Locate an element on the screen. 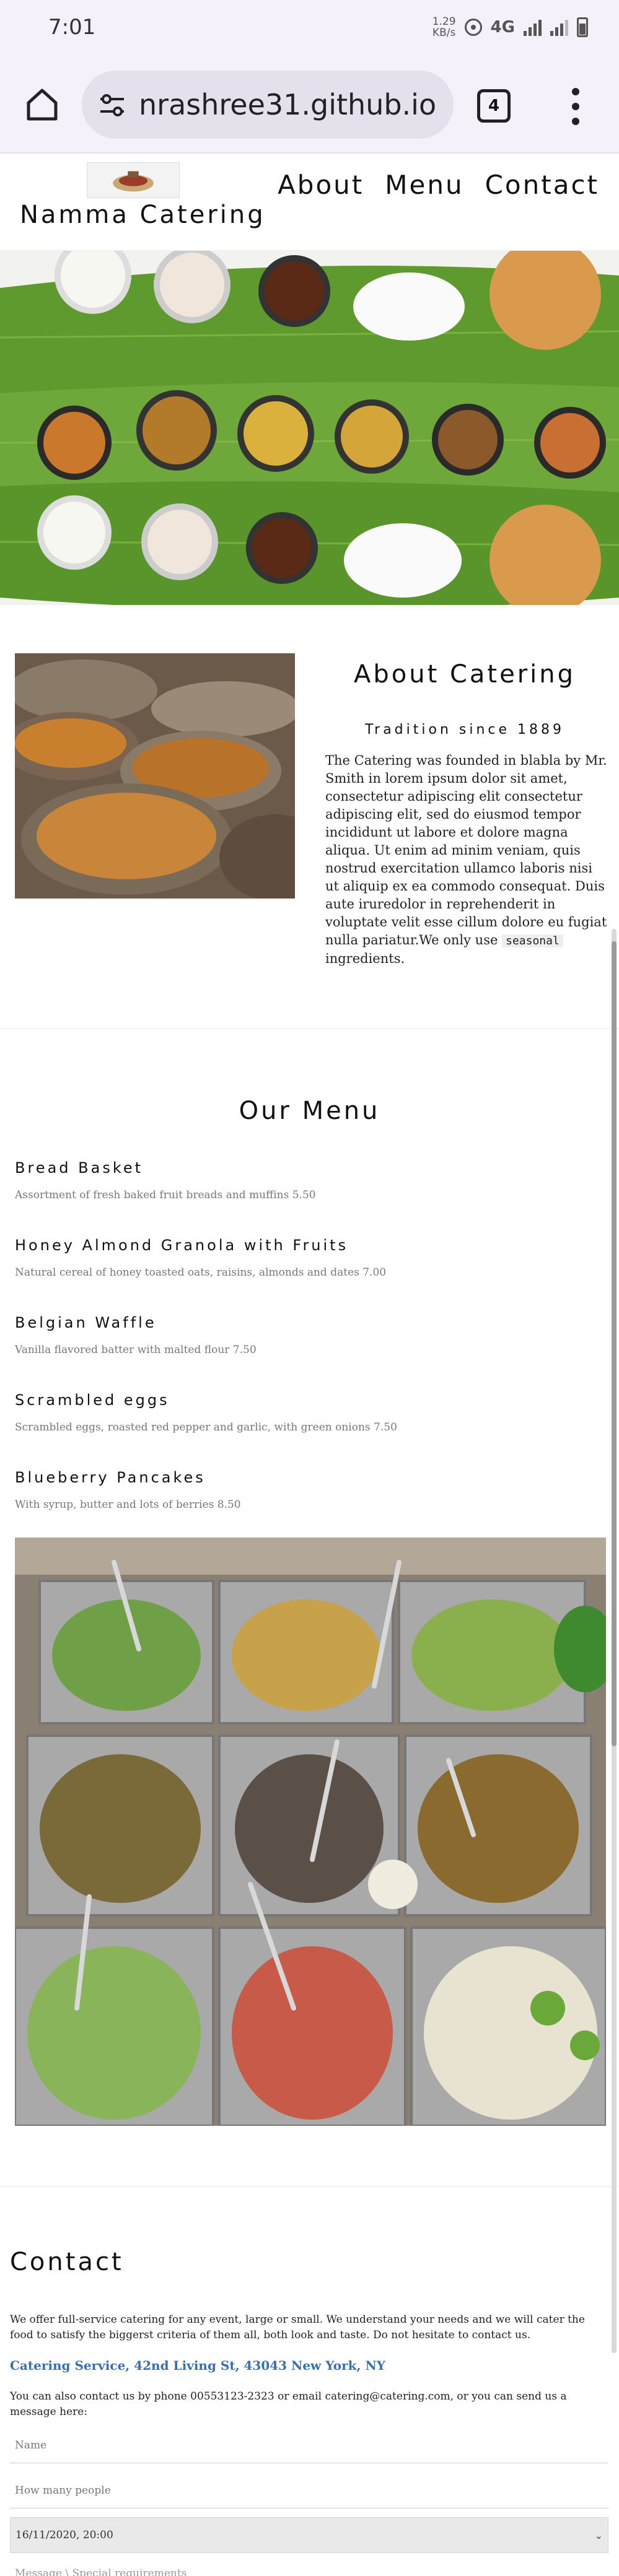 Image resolution: width=619 pixels, height=2576 pixels. about-body-end: ingredients. is located at coordinates (365, 959).